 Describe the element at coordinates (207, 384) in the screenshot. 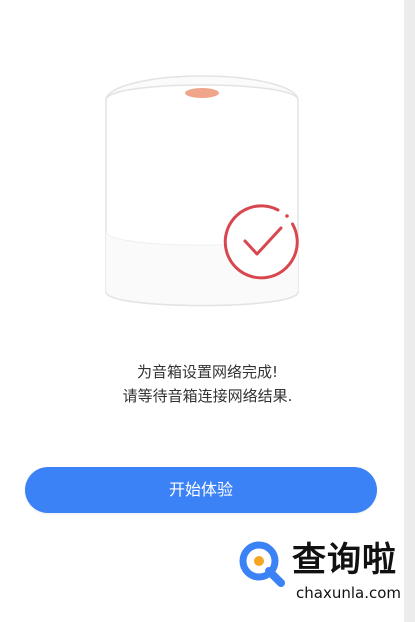

I see `setup-message: 为音箱设置网络完成! 请等待音箱连接网络结果.` at that location.